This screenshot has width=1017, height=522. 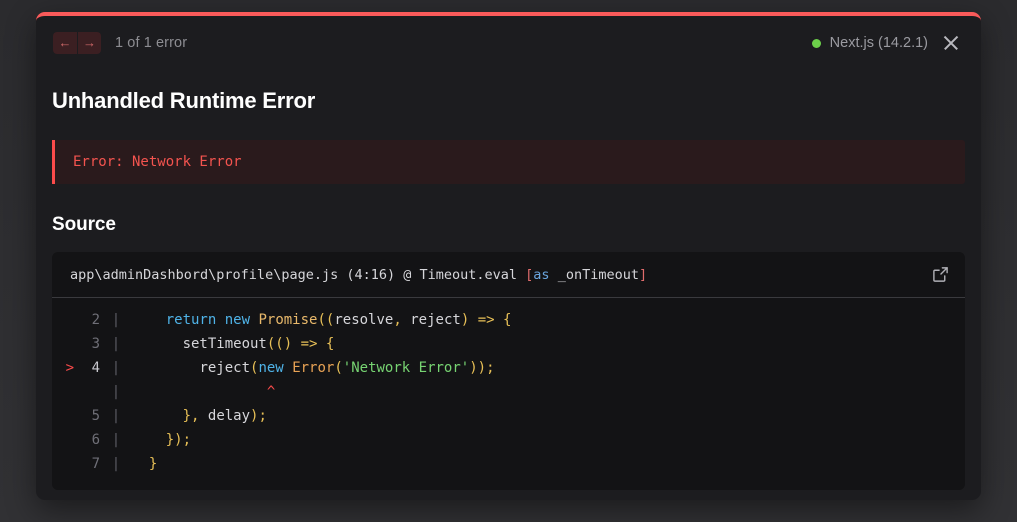 I want to click on line-number: 7, so click(x=95, y=464).